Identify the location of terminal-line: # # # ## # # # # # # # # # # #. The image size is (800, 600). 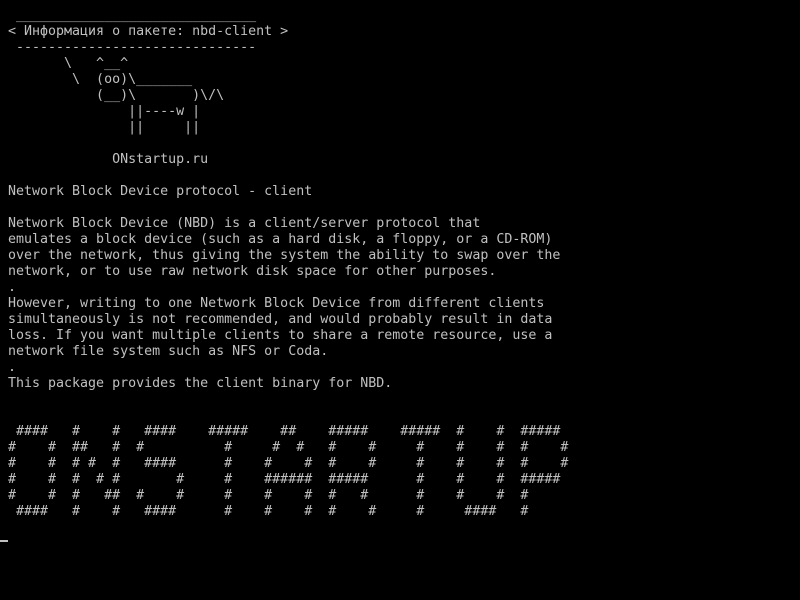
(268, 495).